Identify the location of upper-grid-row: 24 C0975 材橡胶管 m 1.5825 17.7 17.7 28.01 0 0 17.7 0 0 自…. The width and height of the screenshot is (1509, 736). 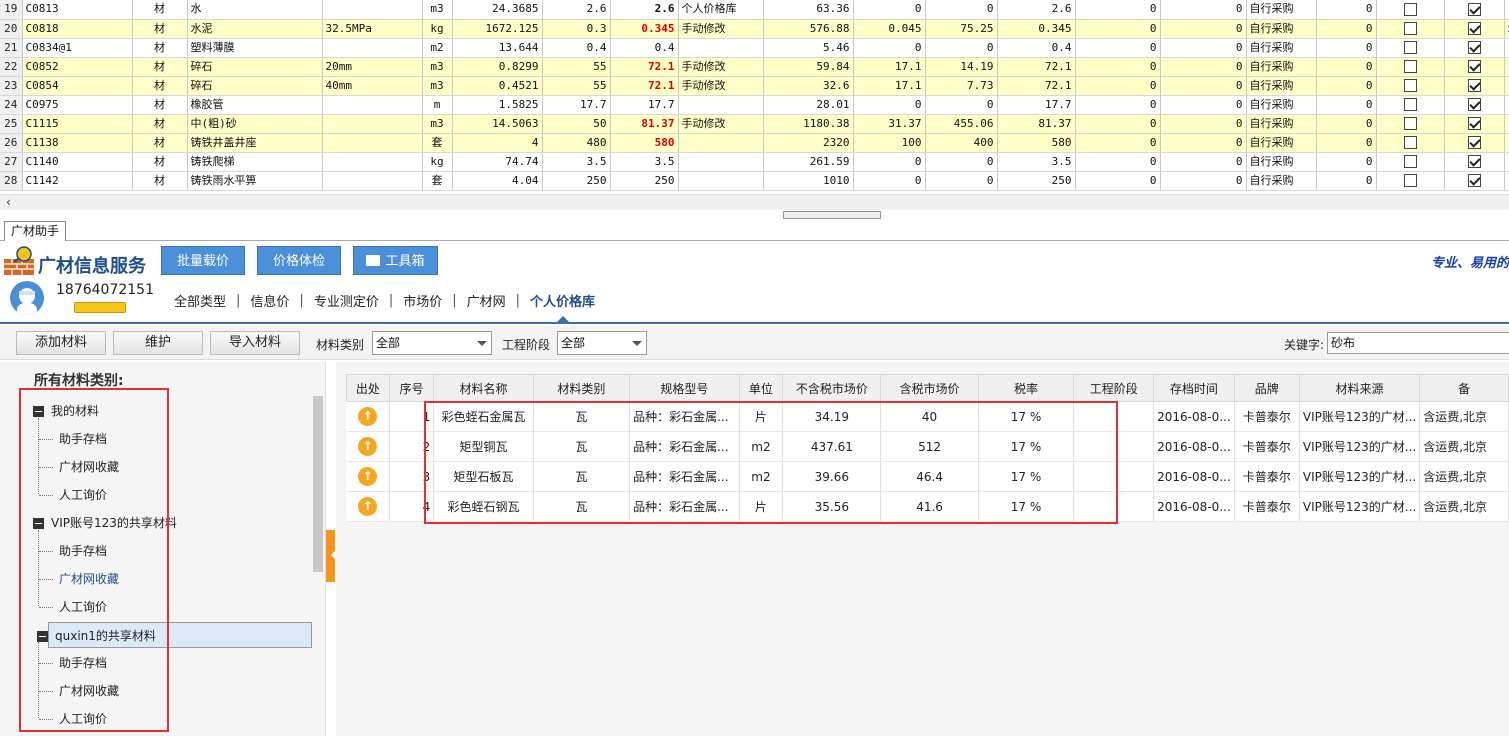
(754, 105).